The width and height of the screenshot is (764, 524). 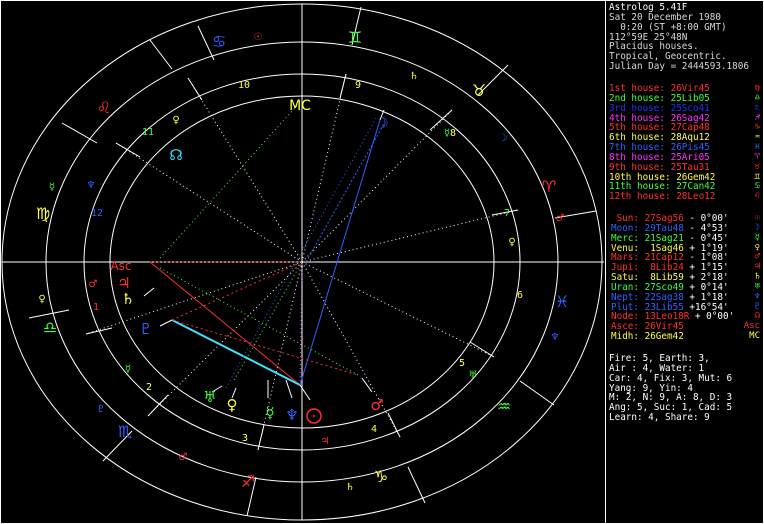 What do you see at coordinates (149, 387) in the screenshot?
I see `house-number-2: 2` at bounding box center [149, 387].